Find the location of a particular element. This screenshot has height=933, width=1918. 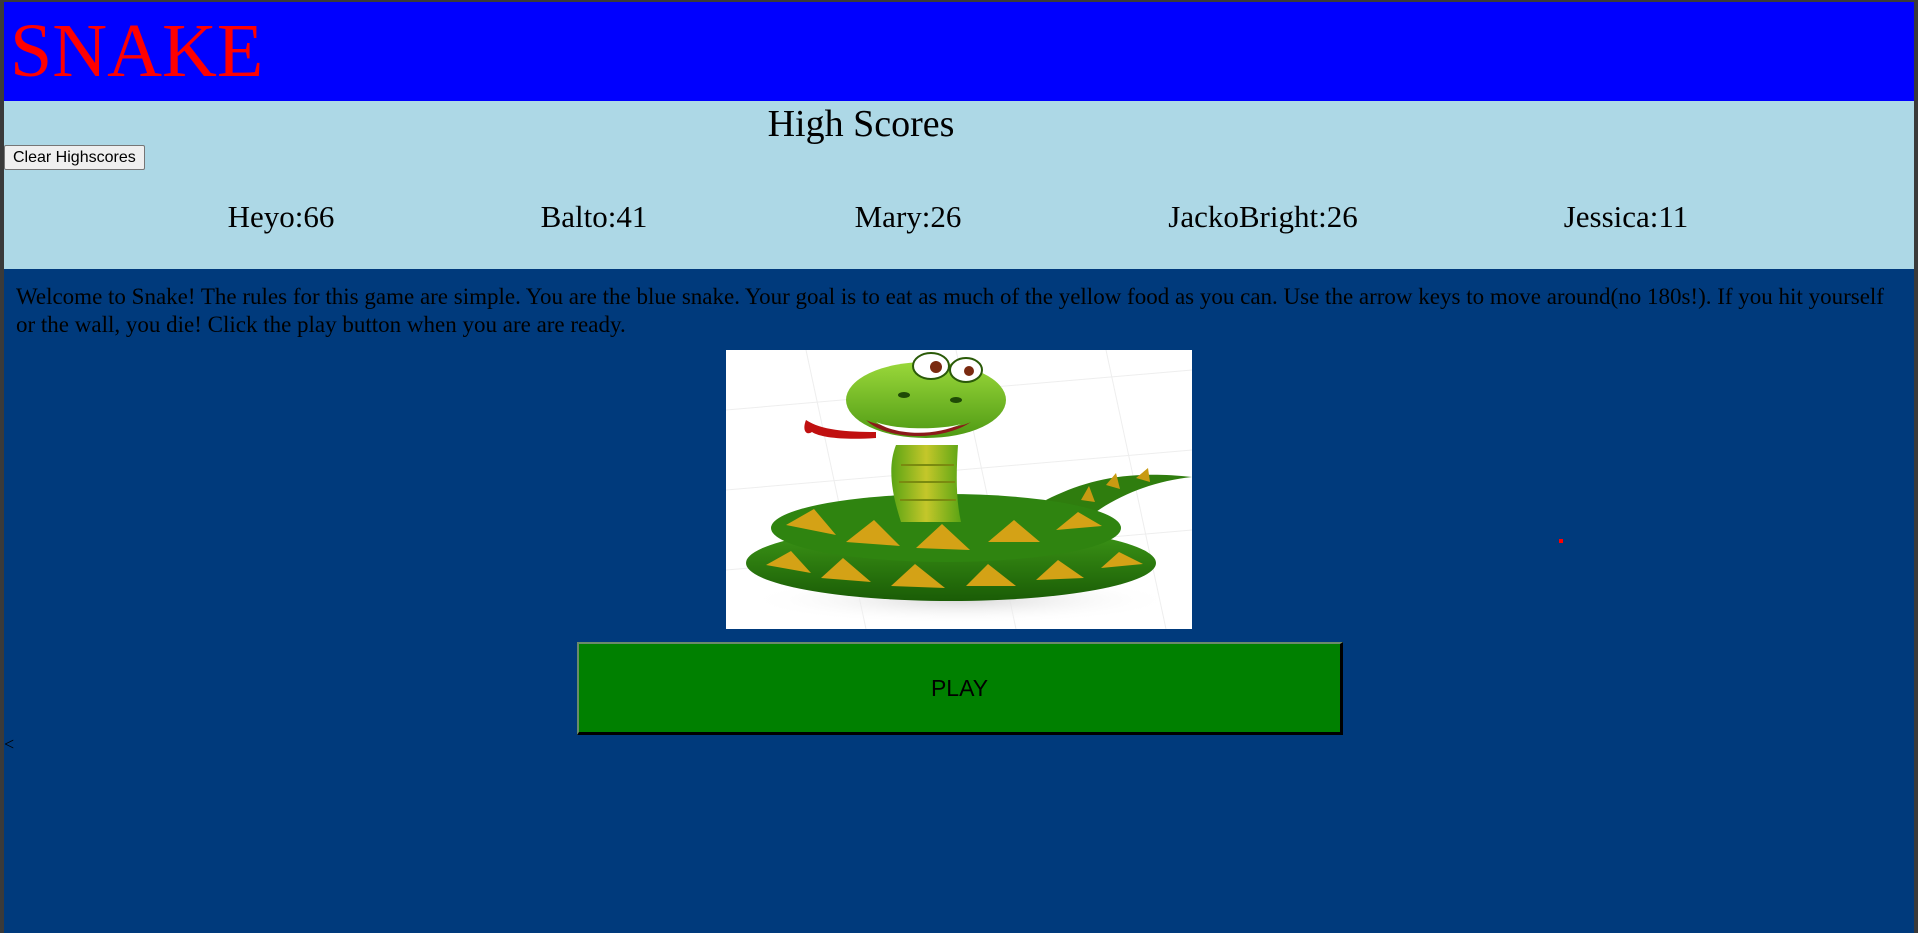

score-entry: Balto:41 is located at coordinates (594, 216).